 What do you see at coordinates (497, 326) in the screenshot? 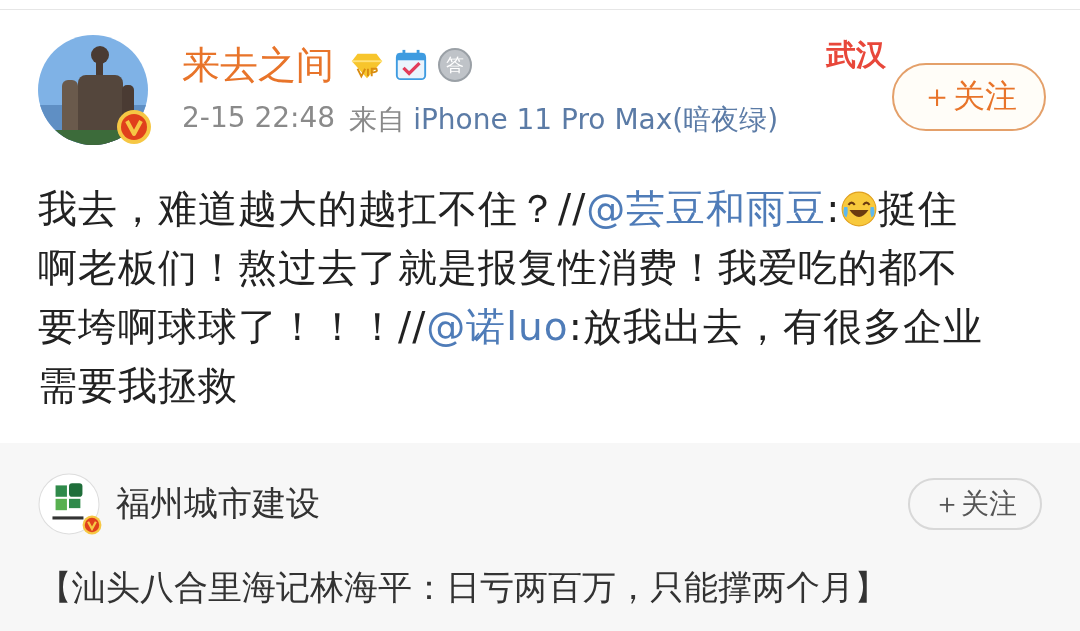
I see `mention-link: @诺luo` at bounding box center [497, 326].